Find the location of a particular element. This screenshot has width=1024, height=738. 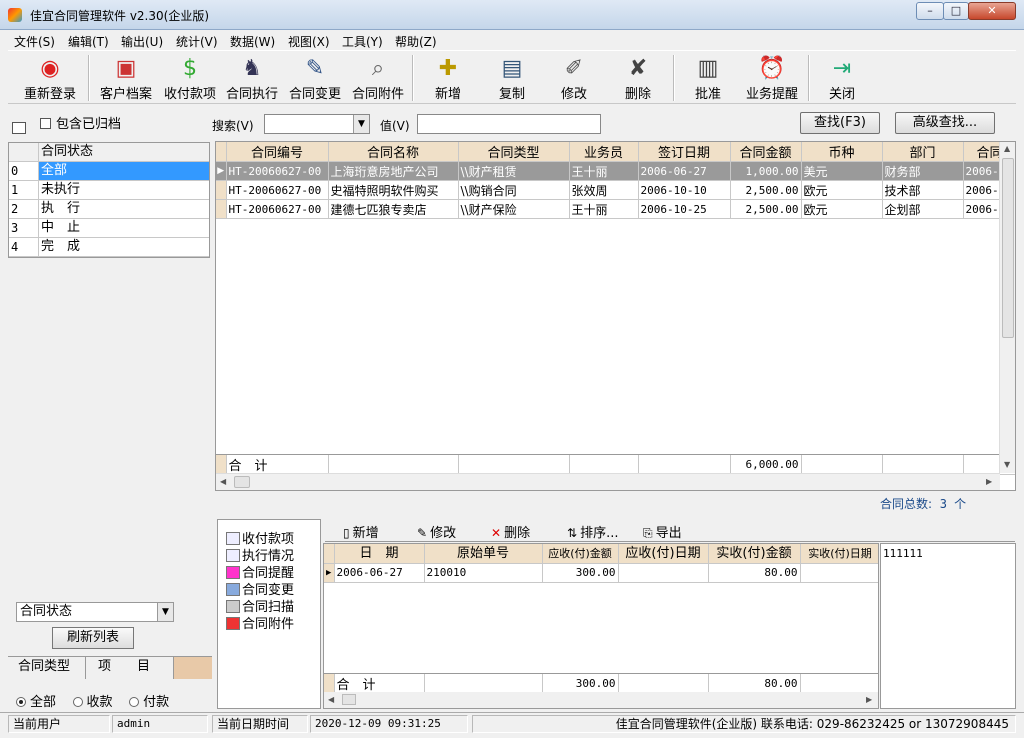

tab-contract-type: 合同类型 is located at coordinates (47, 668).